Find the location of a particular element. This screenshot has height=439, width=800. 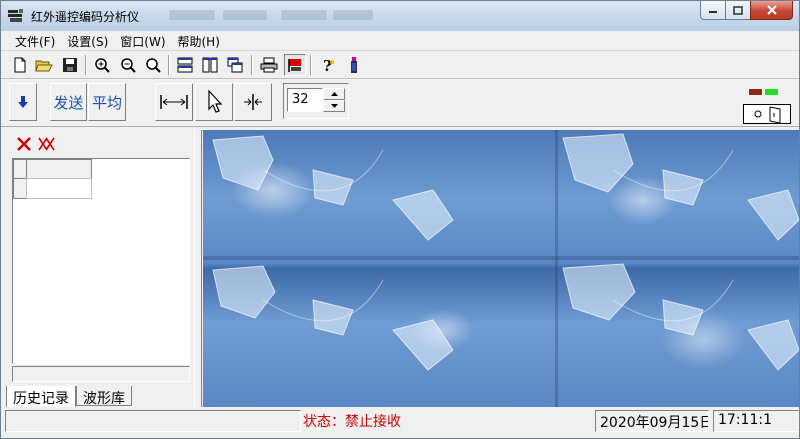

horizontal-measure-icon is located at coordinates (174, 102).